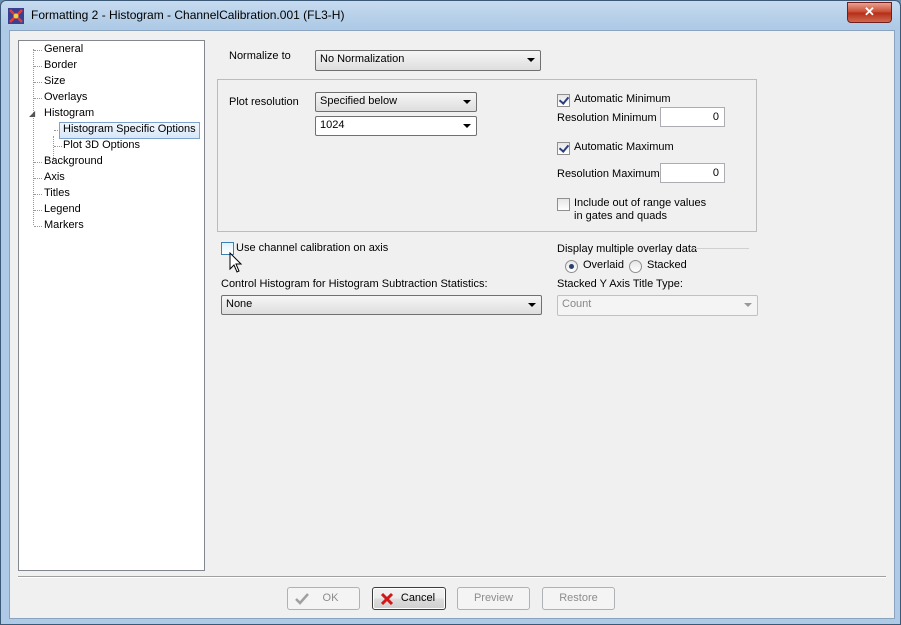 The image size is (901, 625). Describe the element at coordinates (627, 249) in the screenshot. I see `overlay-display-label: Display multiple overlay data` at that location.